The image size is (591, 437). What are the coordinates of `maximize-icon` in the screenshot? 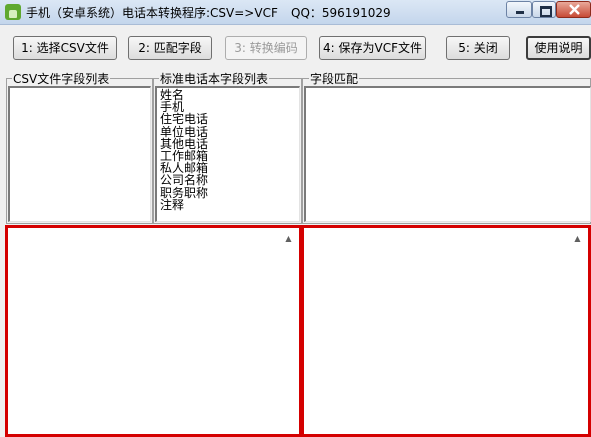 It's located at (546, 11).